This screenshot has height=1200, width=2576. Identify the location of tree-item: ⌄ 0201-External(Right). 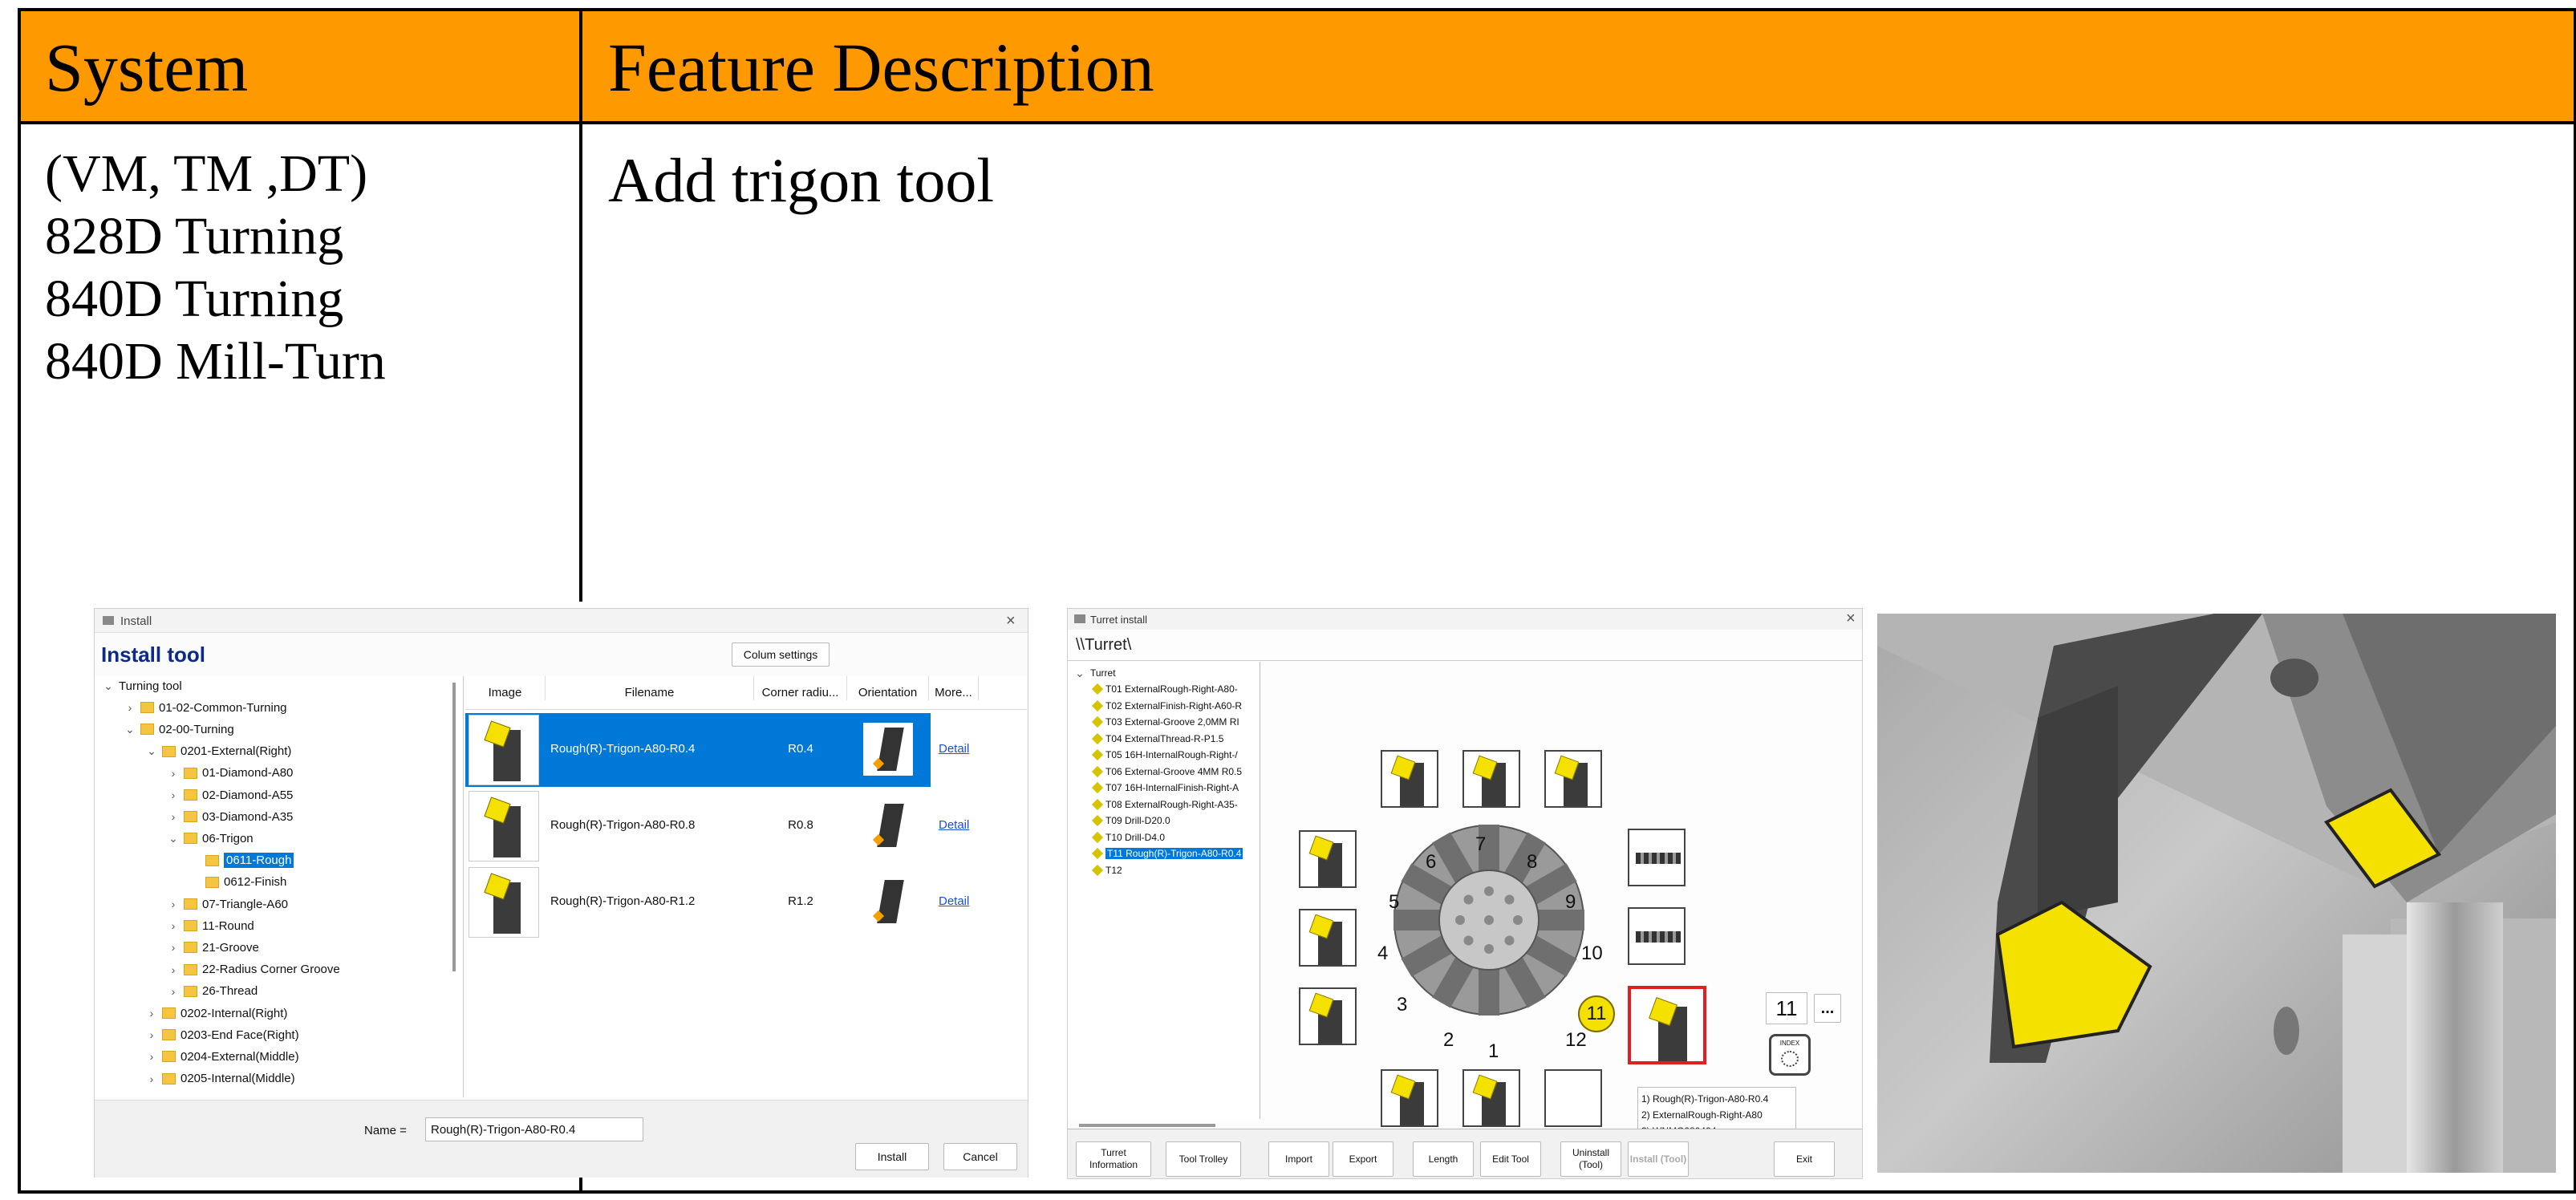
(218, 751).